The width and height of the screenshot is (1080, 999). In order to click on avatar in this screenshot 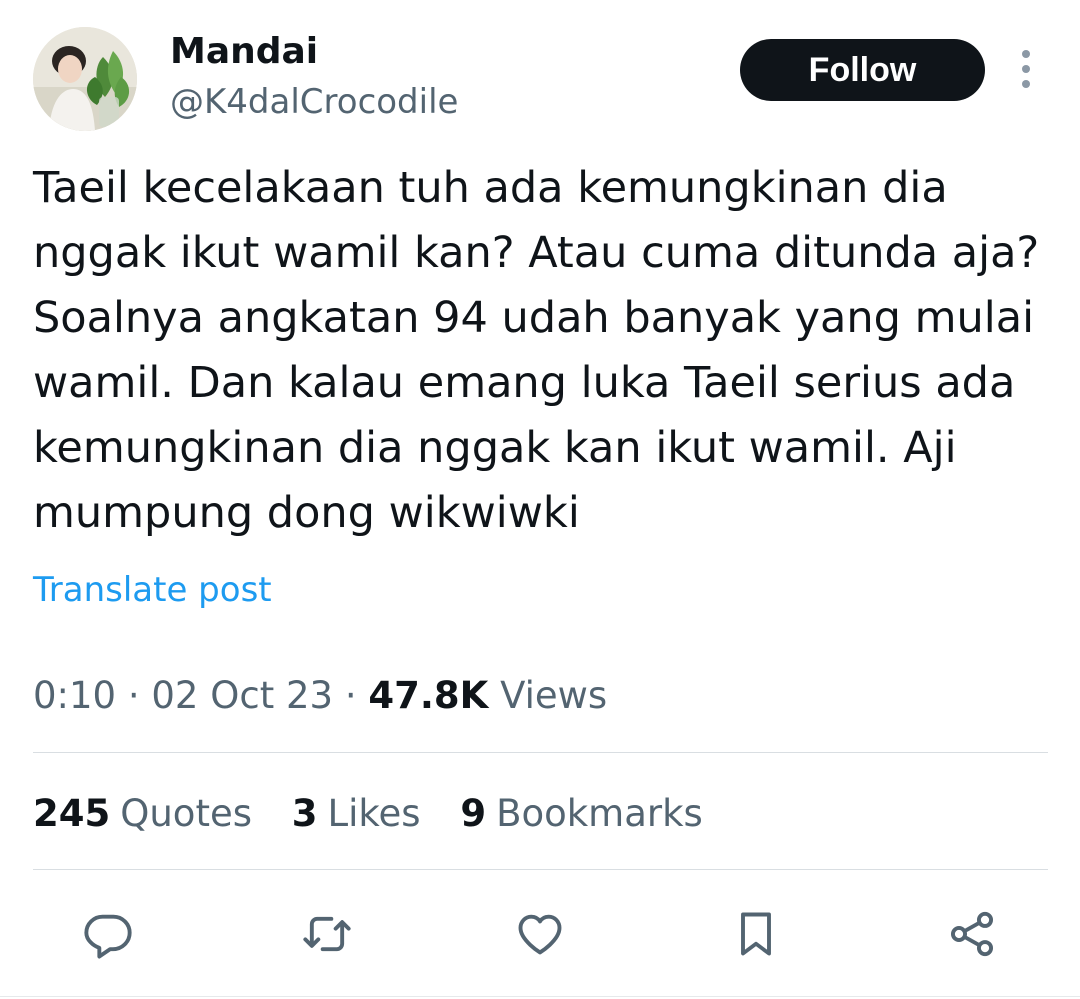, I will do `click(85, 79)`.